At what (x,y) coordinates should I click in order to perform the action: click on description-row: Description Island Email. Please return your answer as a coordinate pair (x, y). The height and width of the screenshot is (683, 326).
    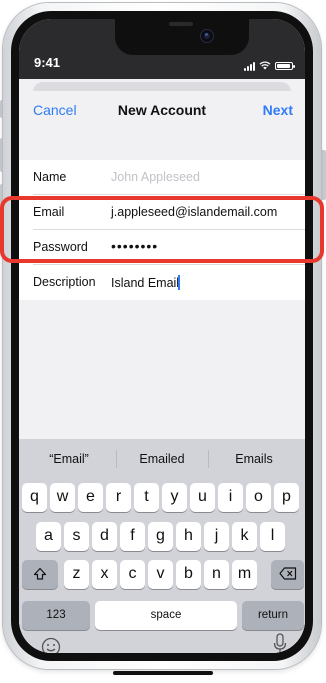
    Looking at the image, I should click on (162, 282).